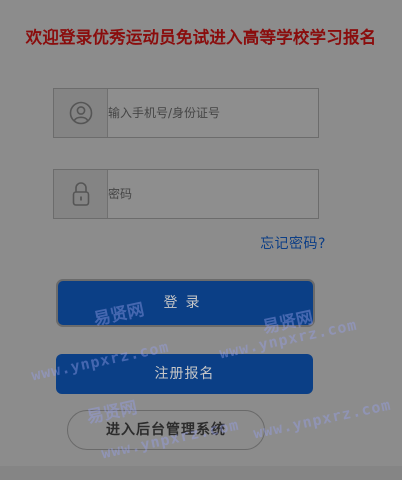  What do you see at coordinates (212, 113) in the screenshot?
I see `phone-id-input` at bounding box center [212, 113].